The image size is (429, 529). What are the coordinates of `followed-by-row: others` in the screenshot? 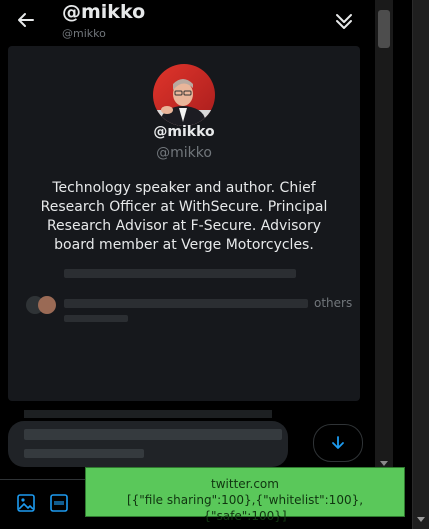 It's located at (187, 308).